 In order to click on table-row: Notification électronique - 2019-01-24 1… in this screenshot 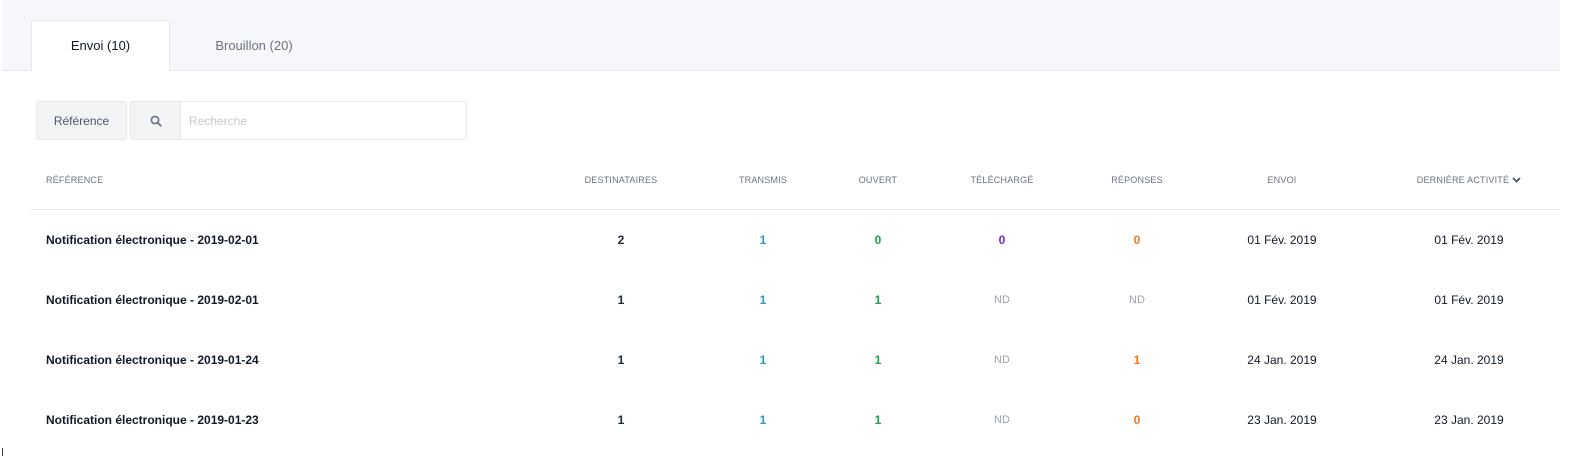, I will do `click(795, 360)`.